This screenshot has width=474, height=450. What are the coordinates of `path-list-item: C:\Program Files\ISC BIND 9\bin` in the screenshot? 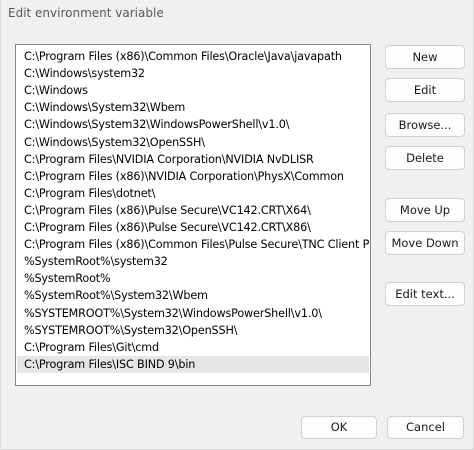 It's located at (193, 364).